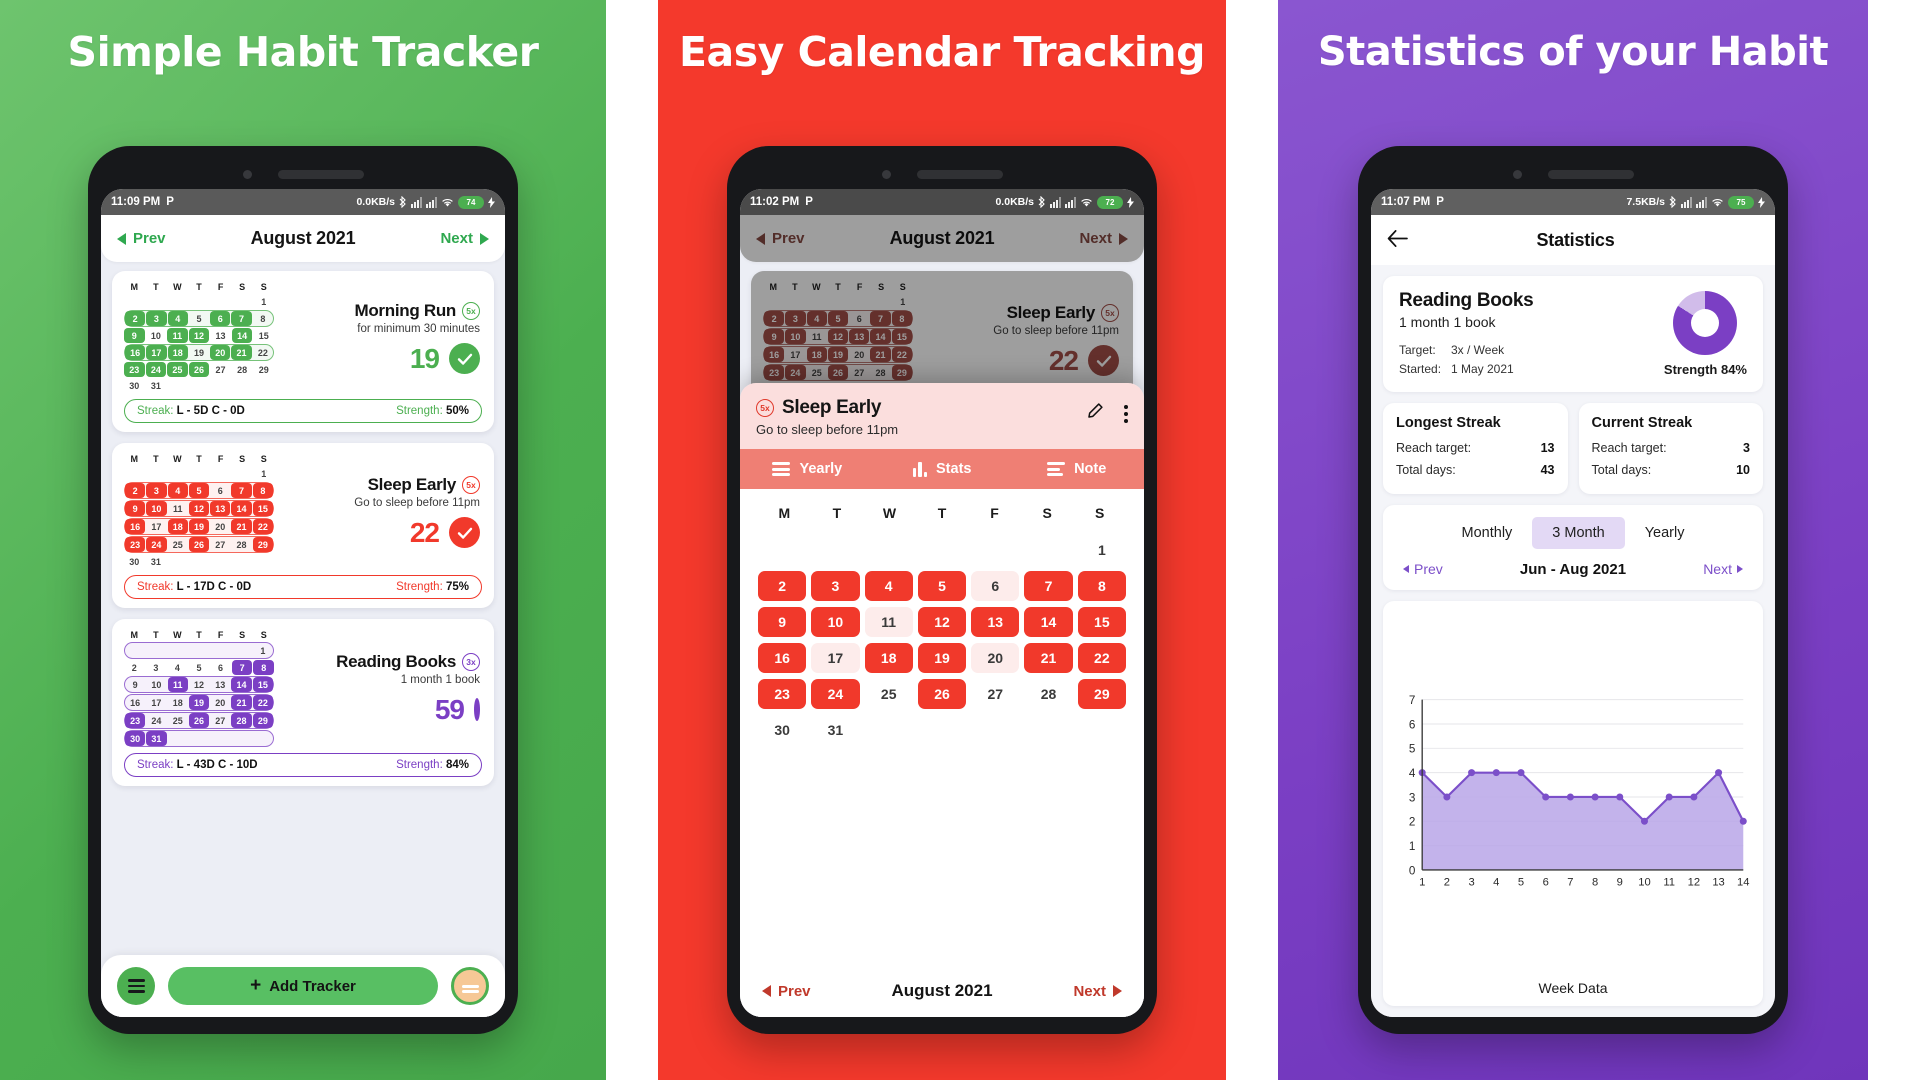 The height and width of the screenshot is (1080, 1920). I want to click on sheet-next-button: Next, so click(1097, 991).